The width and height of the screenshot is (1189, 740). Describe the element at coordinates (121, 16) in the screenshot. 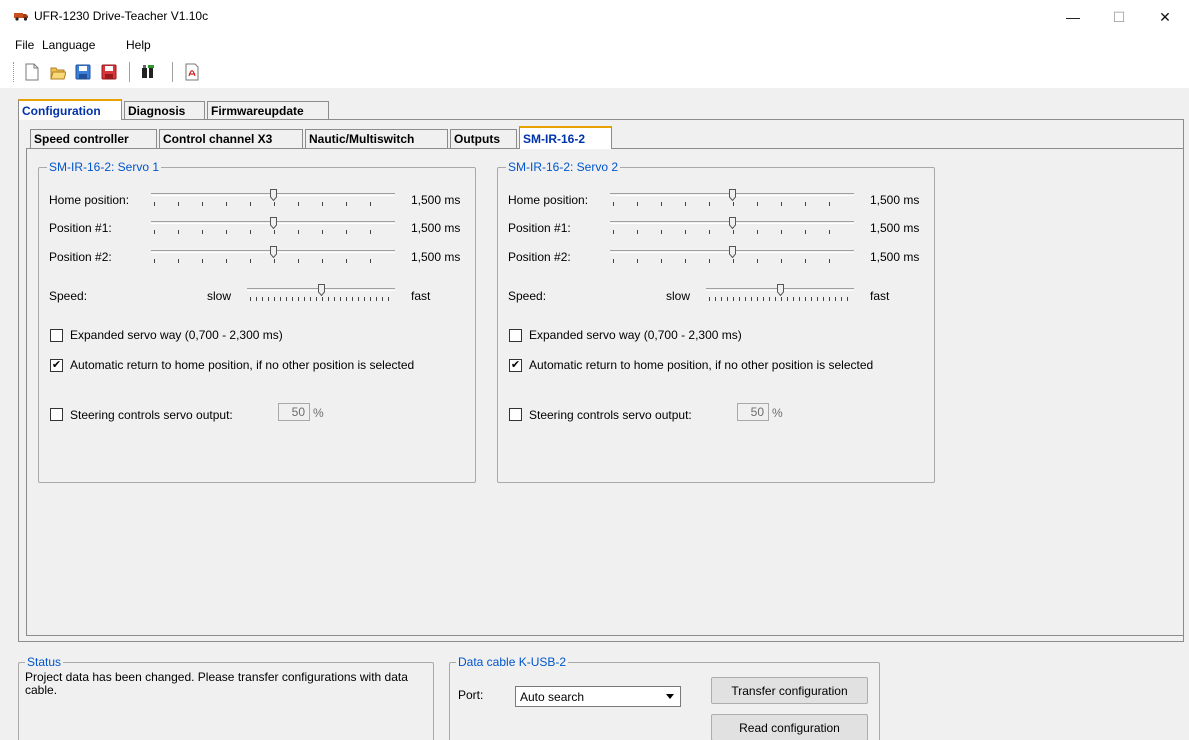

I see `window-title: UFR-1230 Drive-Teacher V1.10c` at that location.